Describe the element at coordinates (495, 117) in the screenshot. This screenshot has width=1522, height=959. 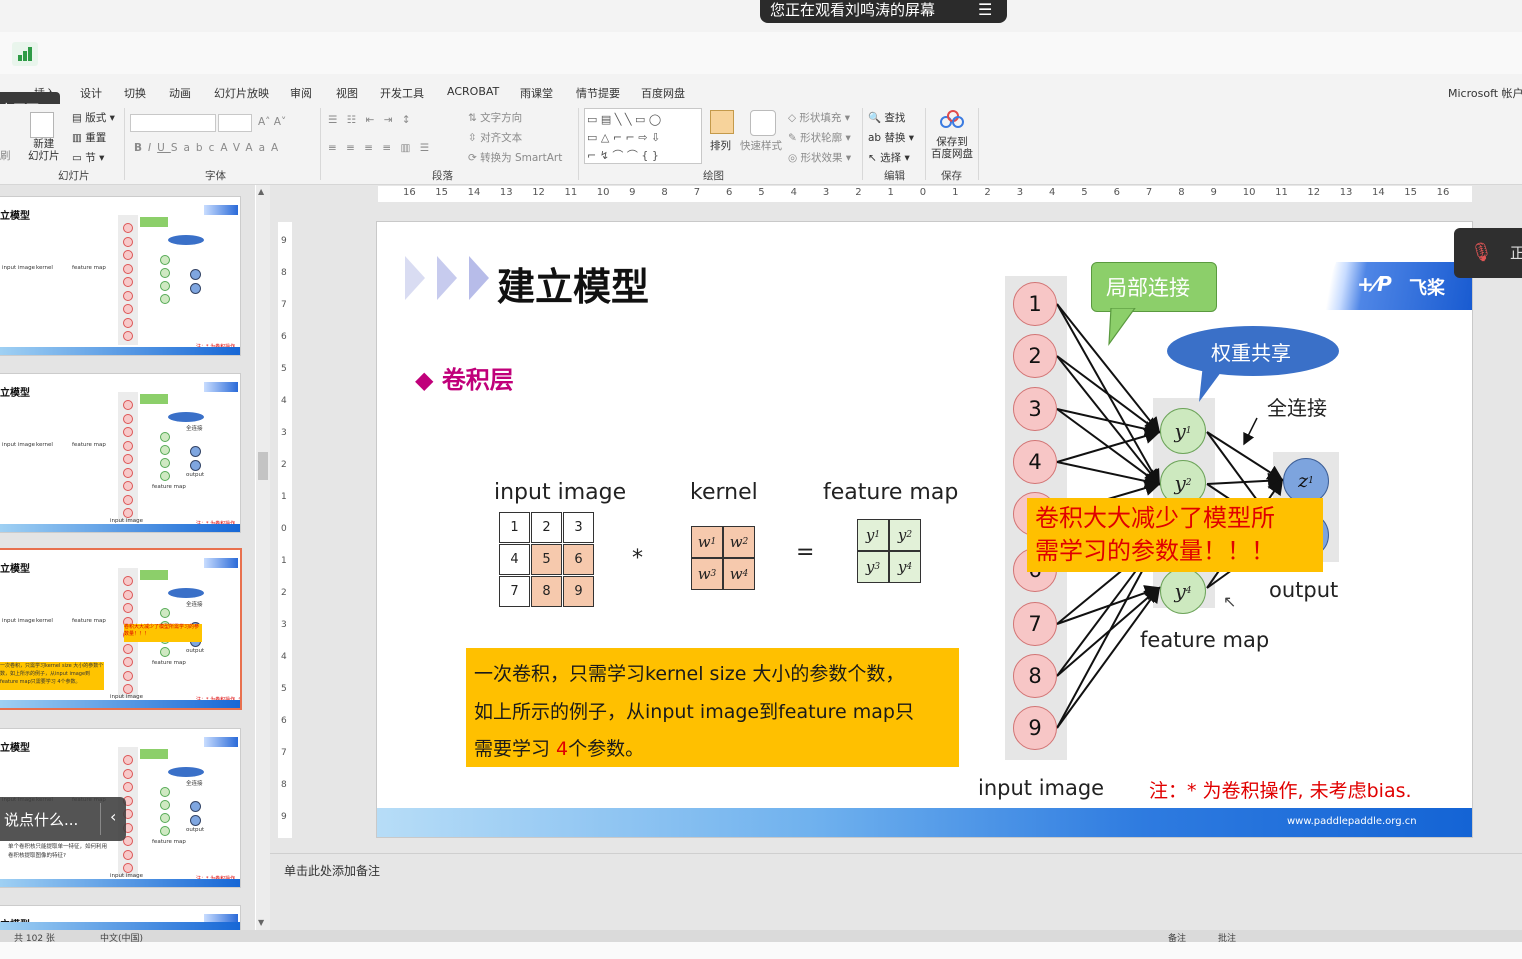
I see `text-direction-button: ⇅ 文字方向` at that location.